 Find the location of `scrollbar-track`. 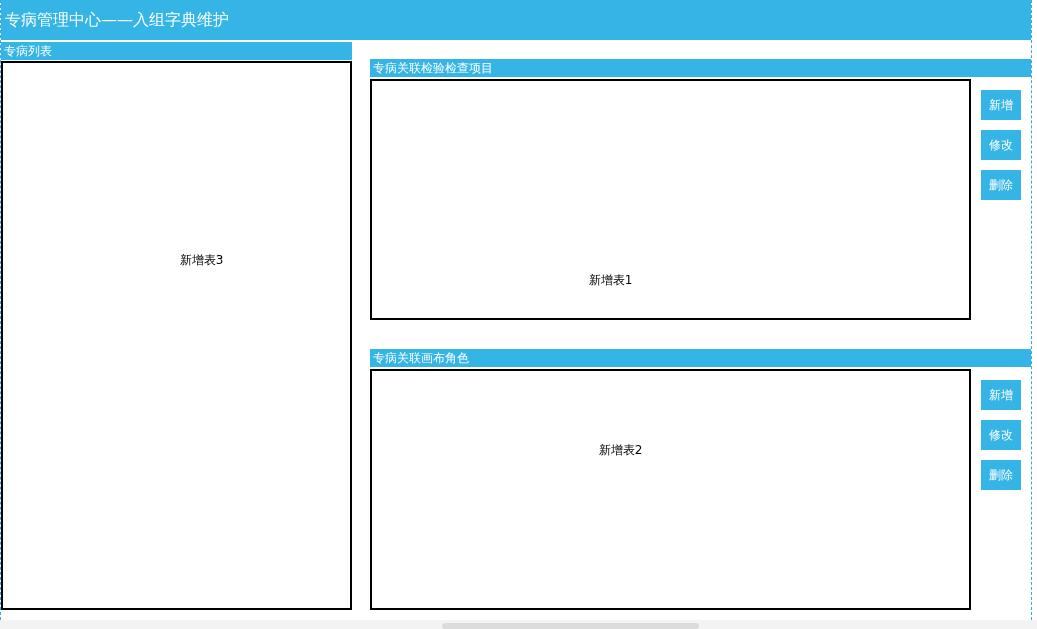

scrollbar-track is located at coordinates (518, 624).